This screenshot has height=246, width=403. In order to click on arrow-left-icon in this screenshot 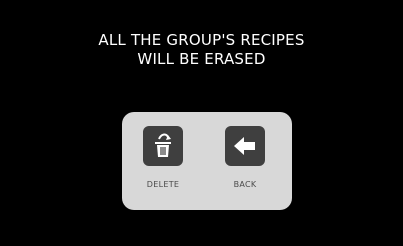, I will do `click(244, 146)`.